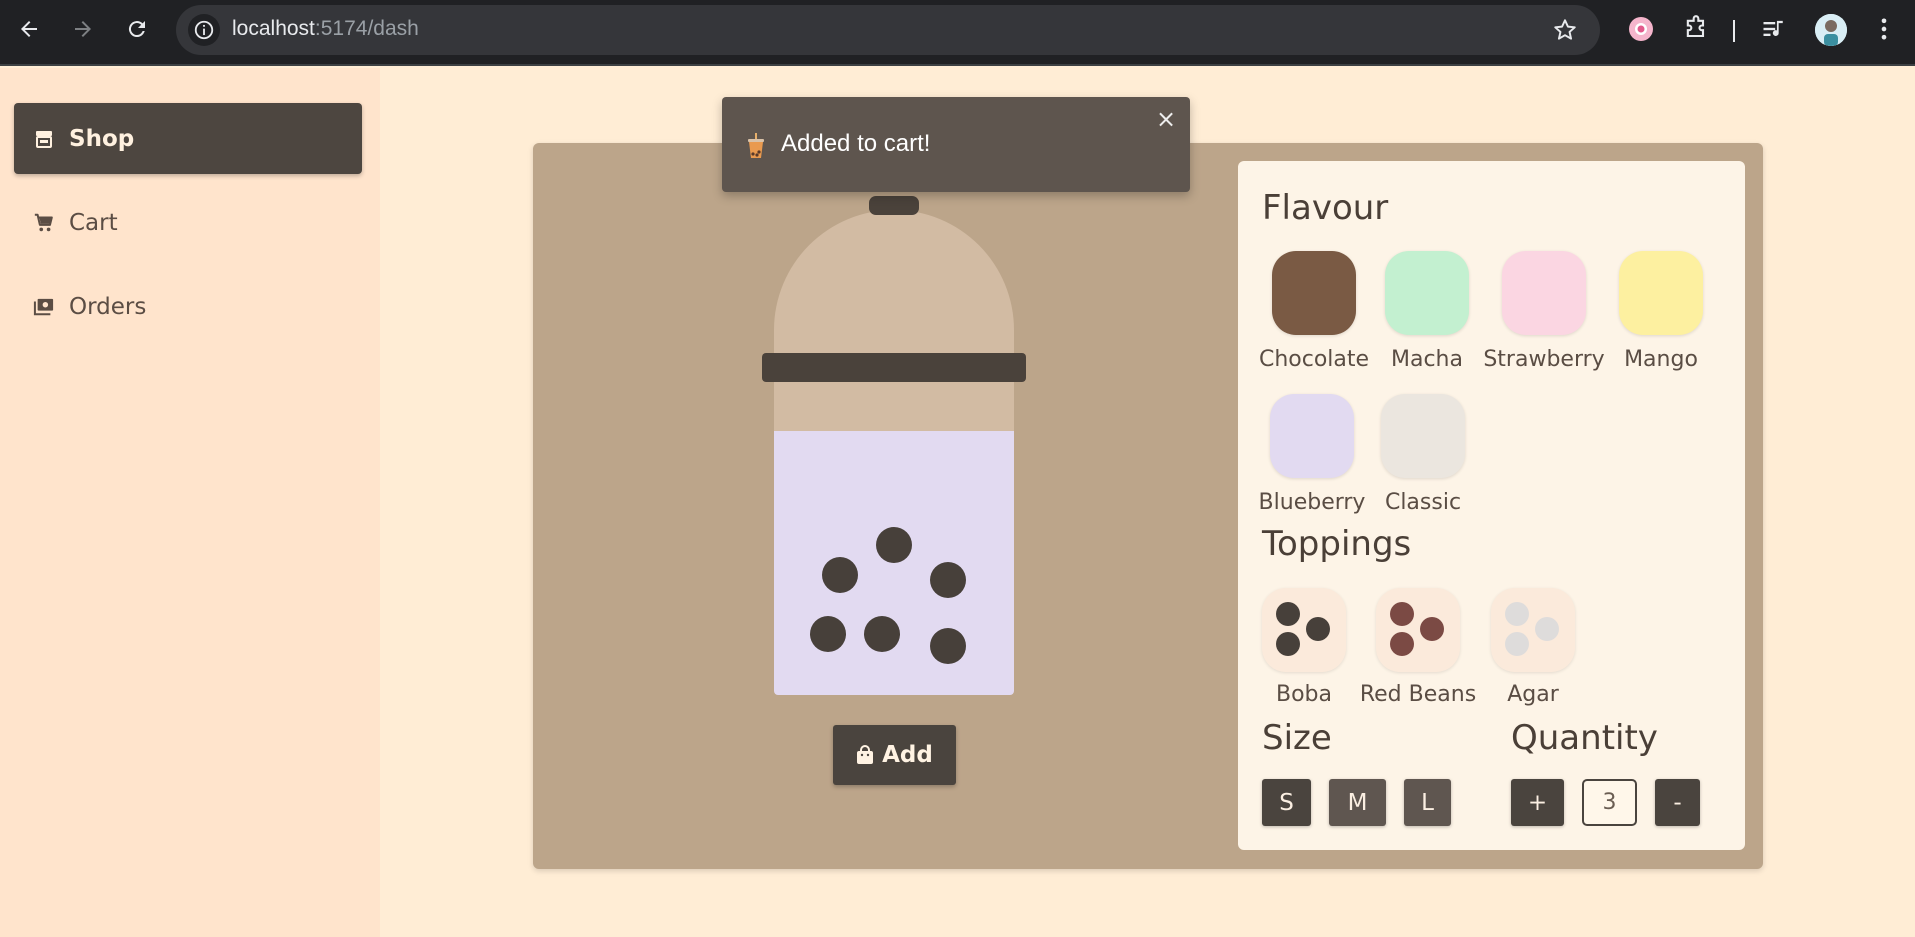 The width and height of the screenshot is (1915, 937). I want to click on flavour-label: Classic, so click(1423, 502).